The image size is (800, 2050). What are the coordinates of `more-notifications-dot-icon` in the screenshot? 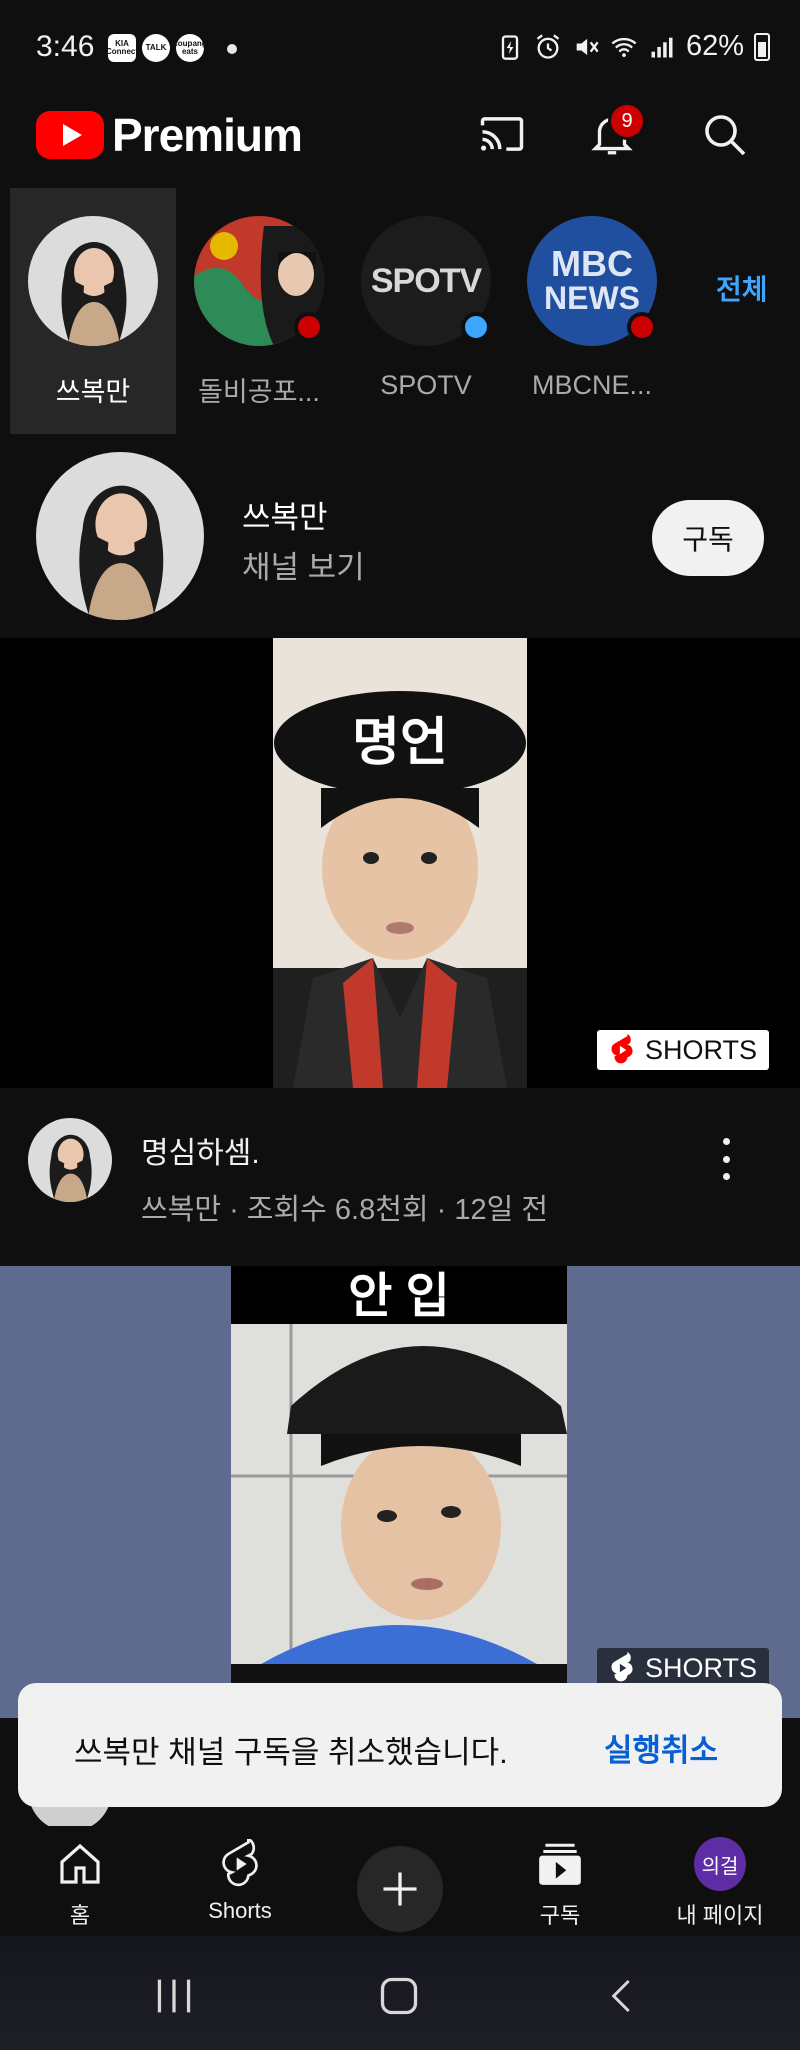 It's located at (232, 49).